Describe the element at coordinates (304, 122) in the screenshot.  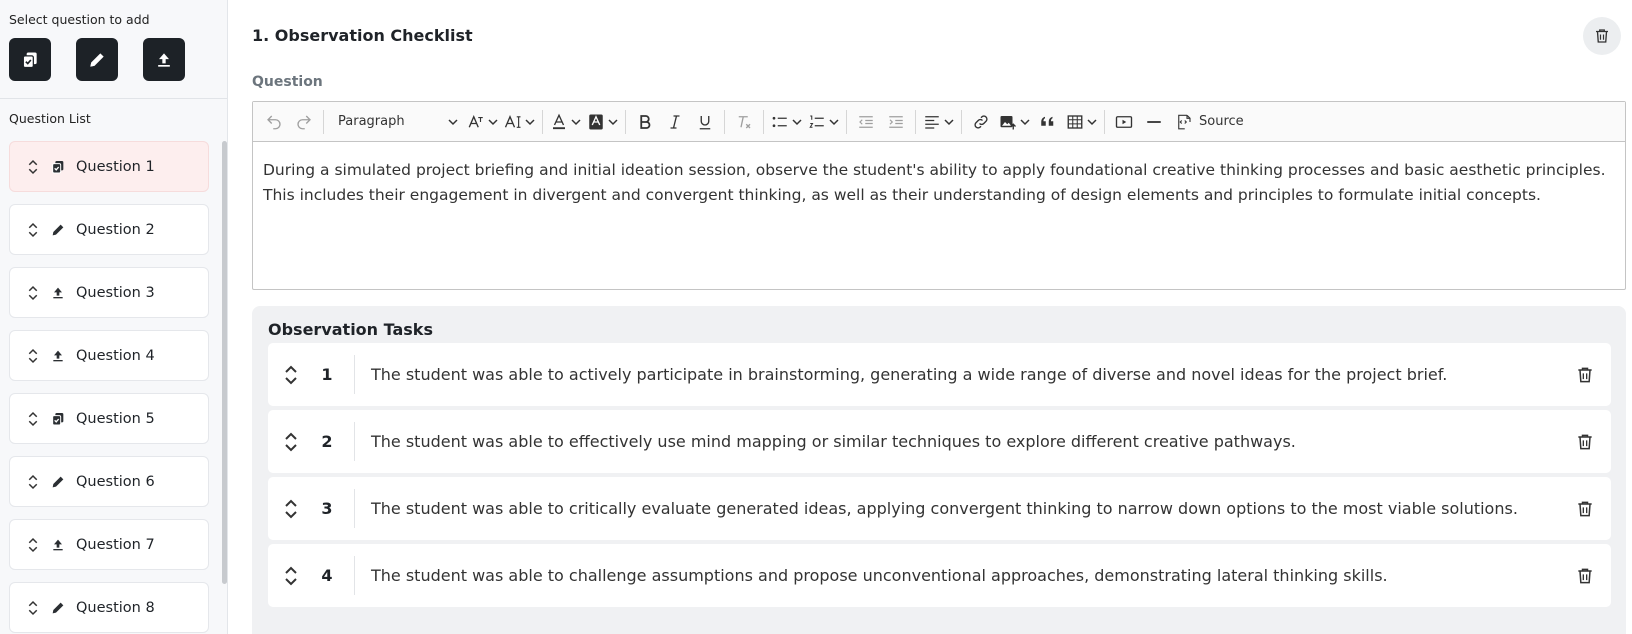
I see `redo-button` at that location.